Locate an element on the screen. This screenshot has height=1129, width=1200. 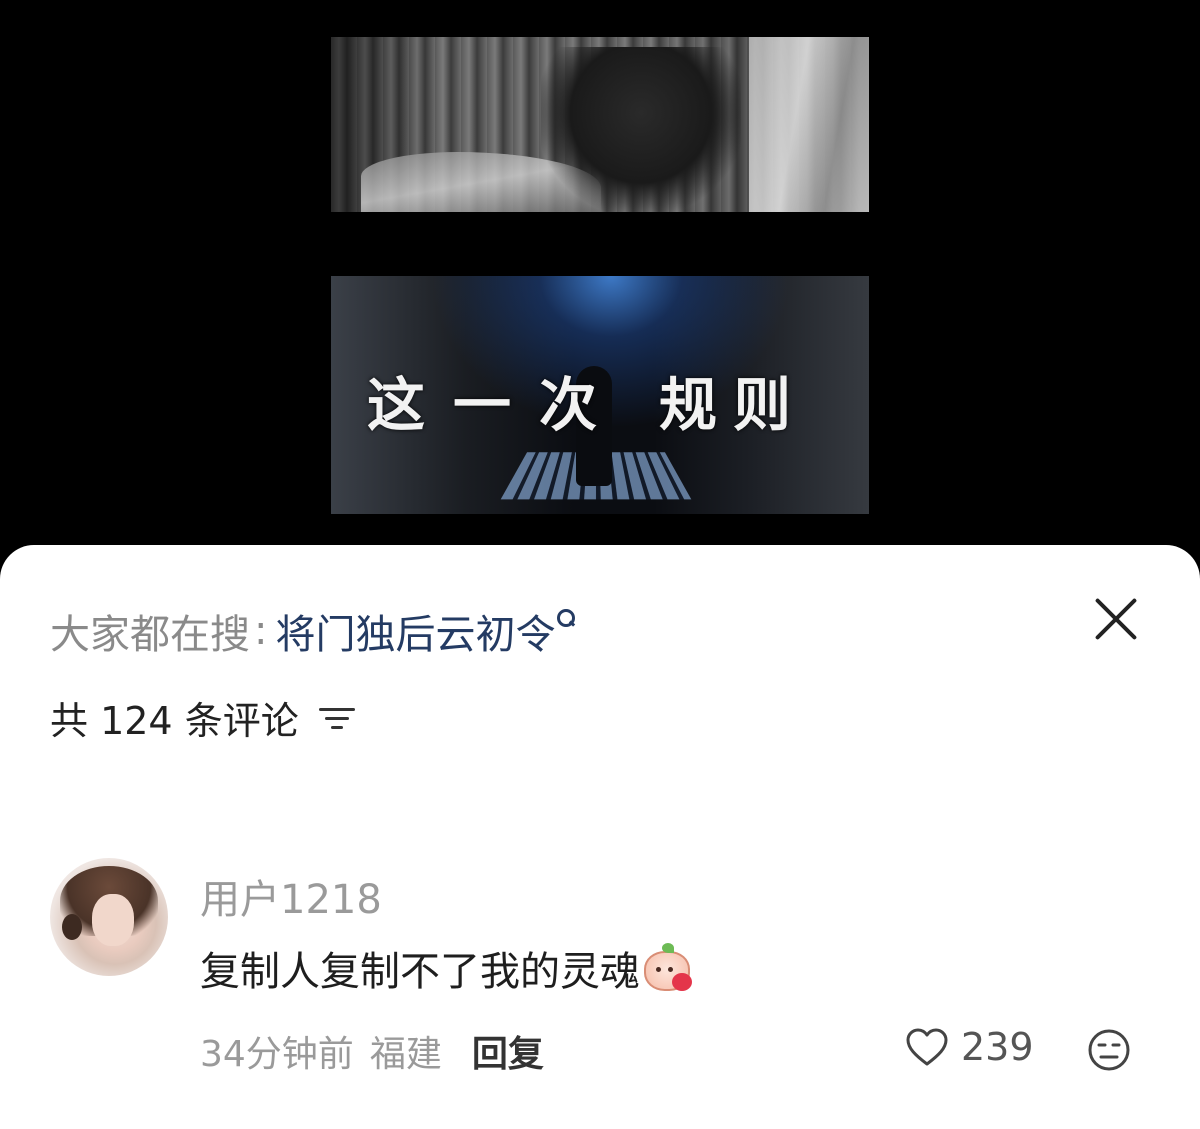
trending-search-row: 大家都在搜 : 将门独后云初令 is located at coordinates (313, 631).